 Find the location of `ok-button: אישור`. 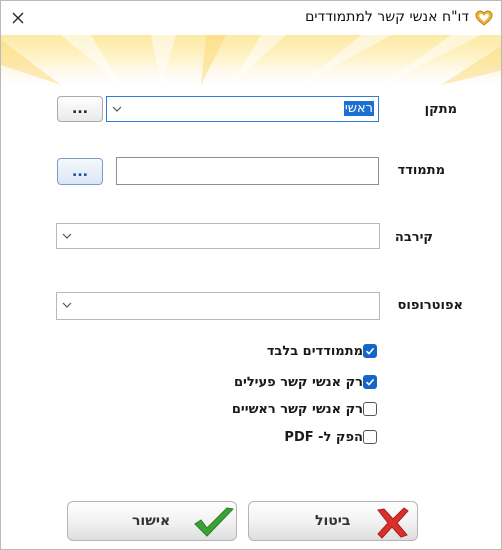

ok-button: אישור is located at coordinates (152, 521).